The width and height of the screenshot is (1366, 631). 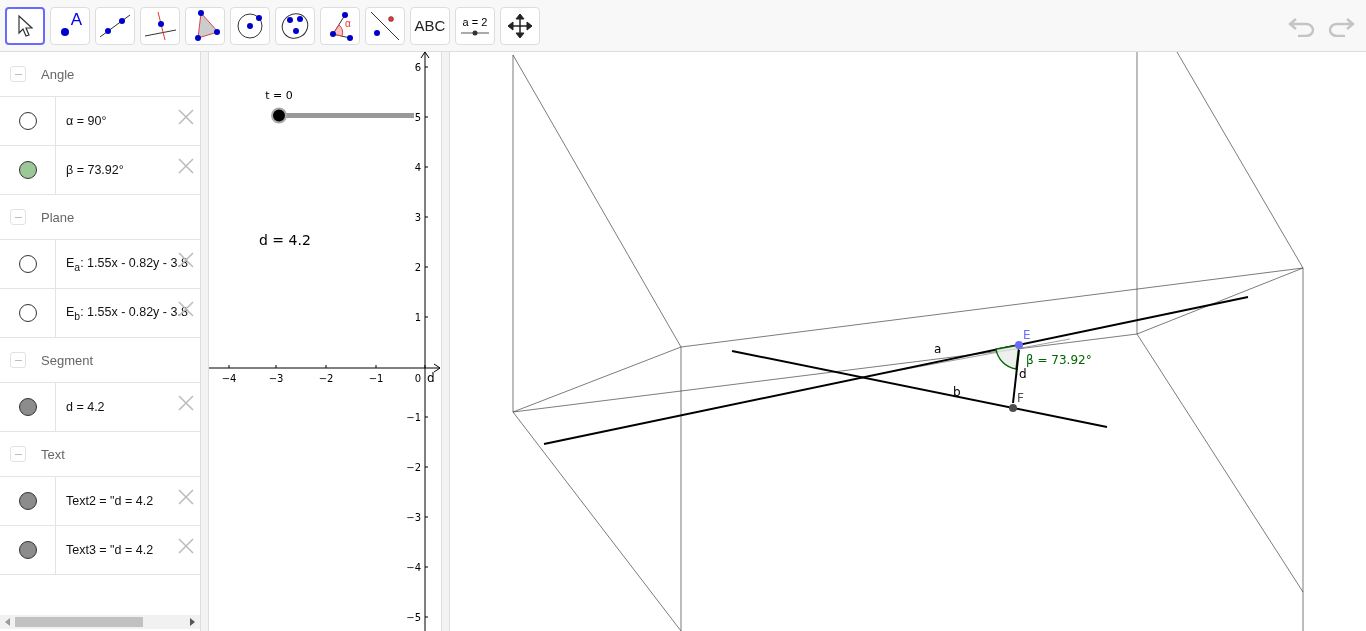 I want to click on x-tick-label: −1, so click(x=376, y=378).